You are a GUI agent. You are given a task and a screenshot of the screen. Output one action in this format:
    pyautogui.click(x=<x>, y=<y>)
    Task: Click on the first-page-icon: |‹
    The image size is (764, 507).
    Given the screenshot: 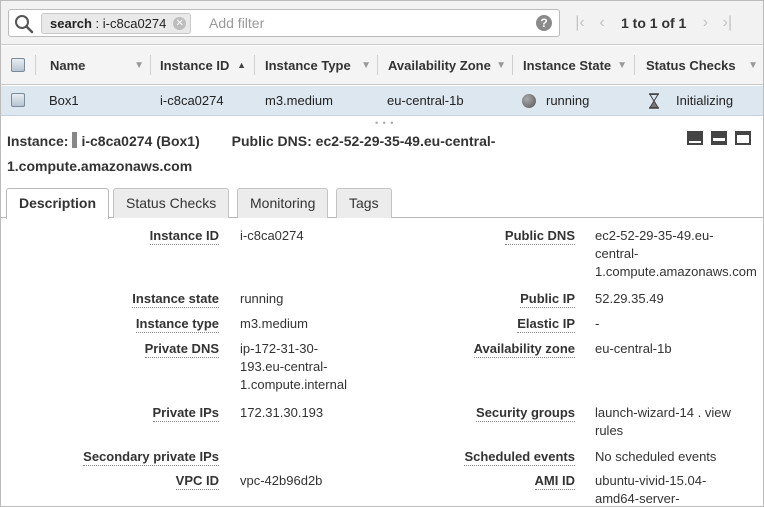 What is the action you would take?
    pyautogui.click(x=580, y=23)
    